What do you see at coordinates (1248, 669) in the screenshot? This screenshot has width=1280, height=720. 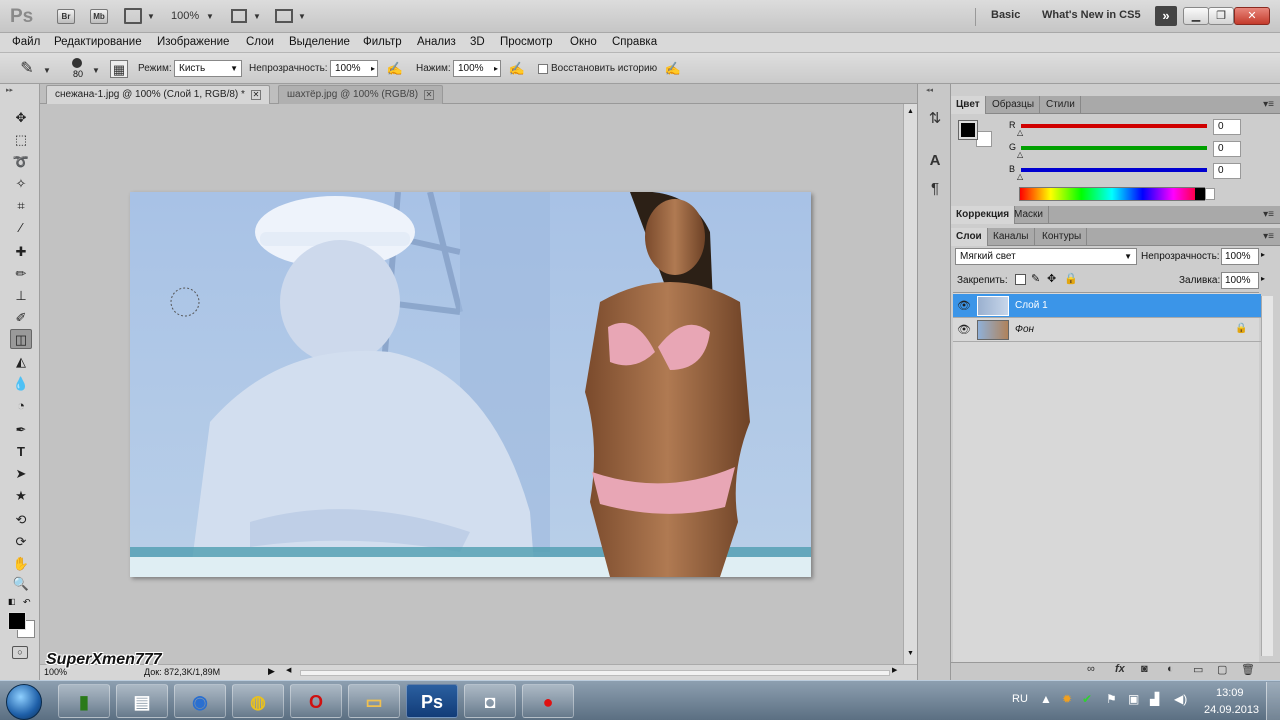 I see `delete-layer-icon: 🗑` at bounding box center [1248, 669].